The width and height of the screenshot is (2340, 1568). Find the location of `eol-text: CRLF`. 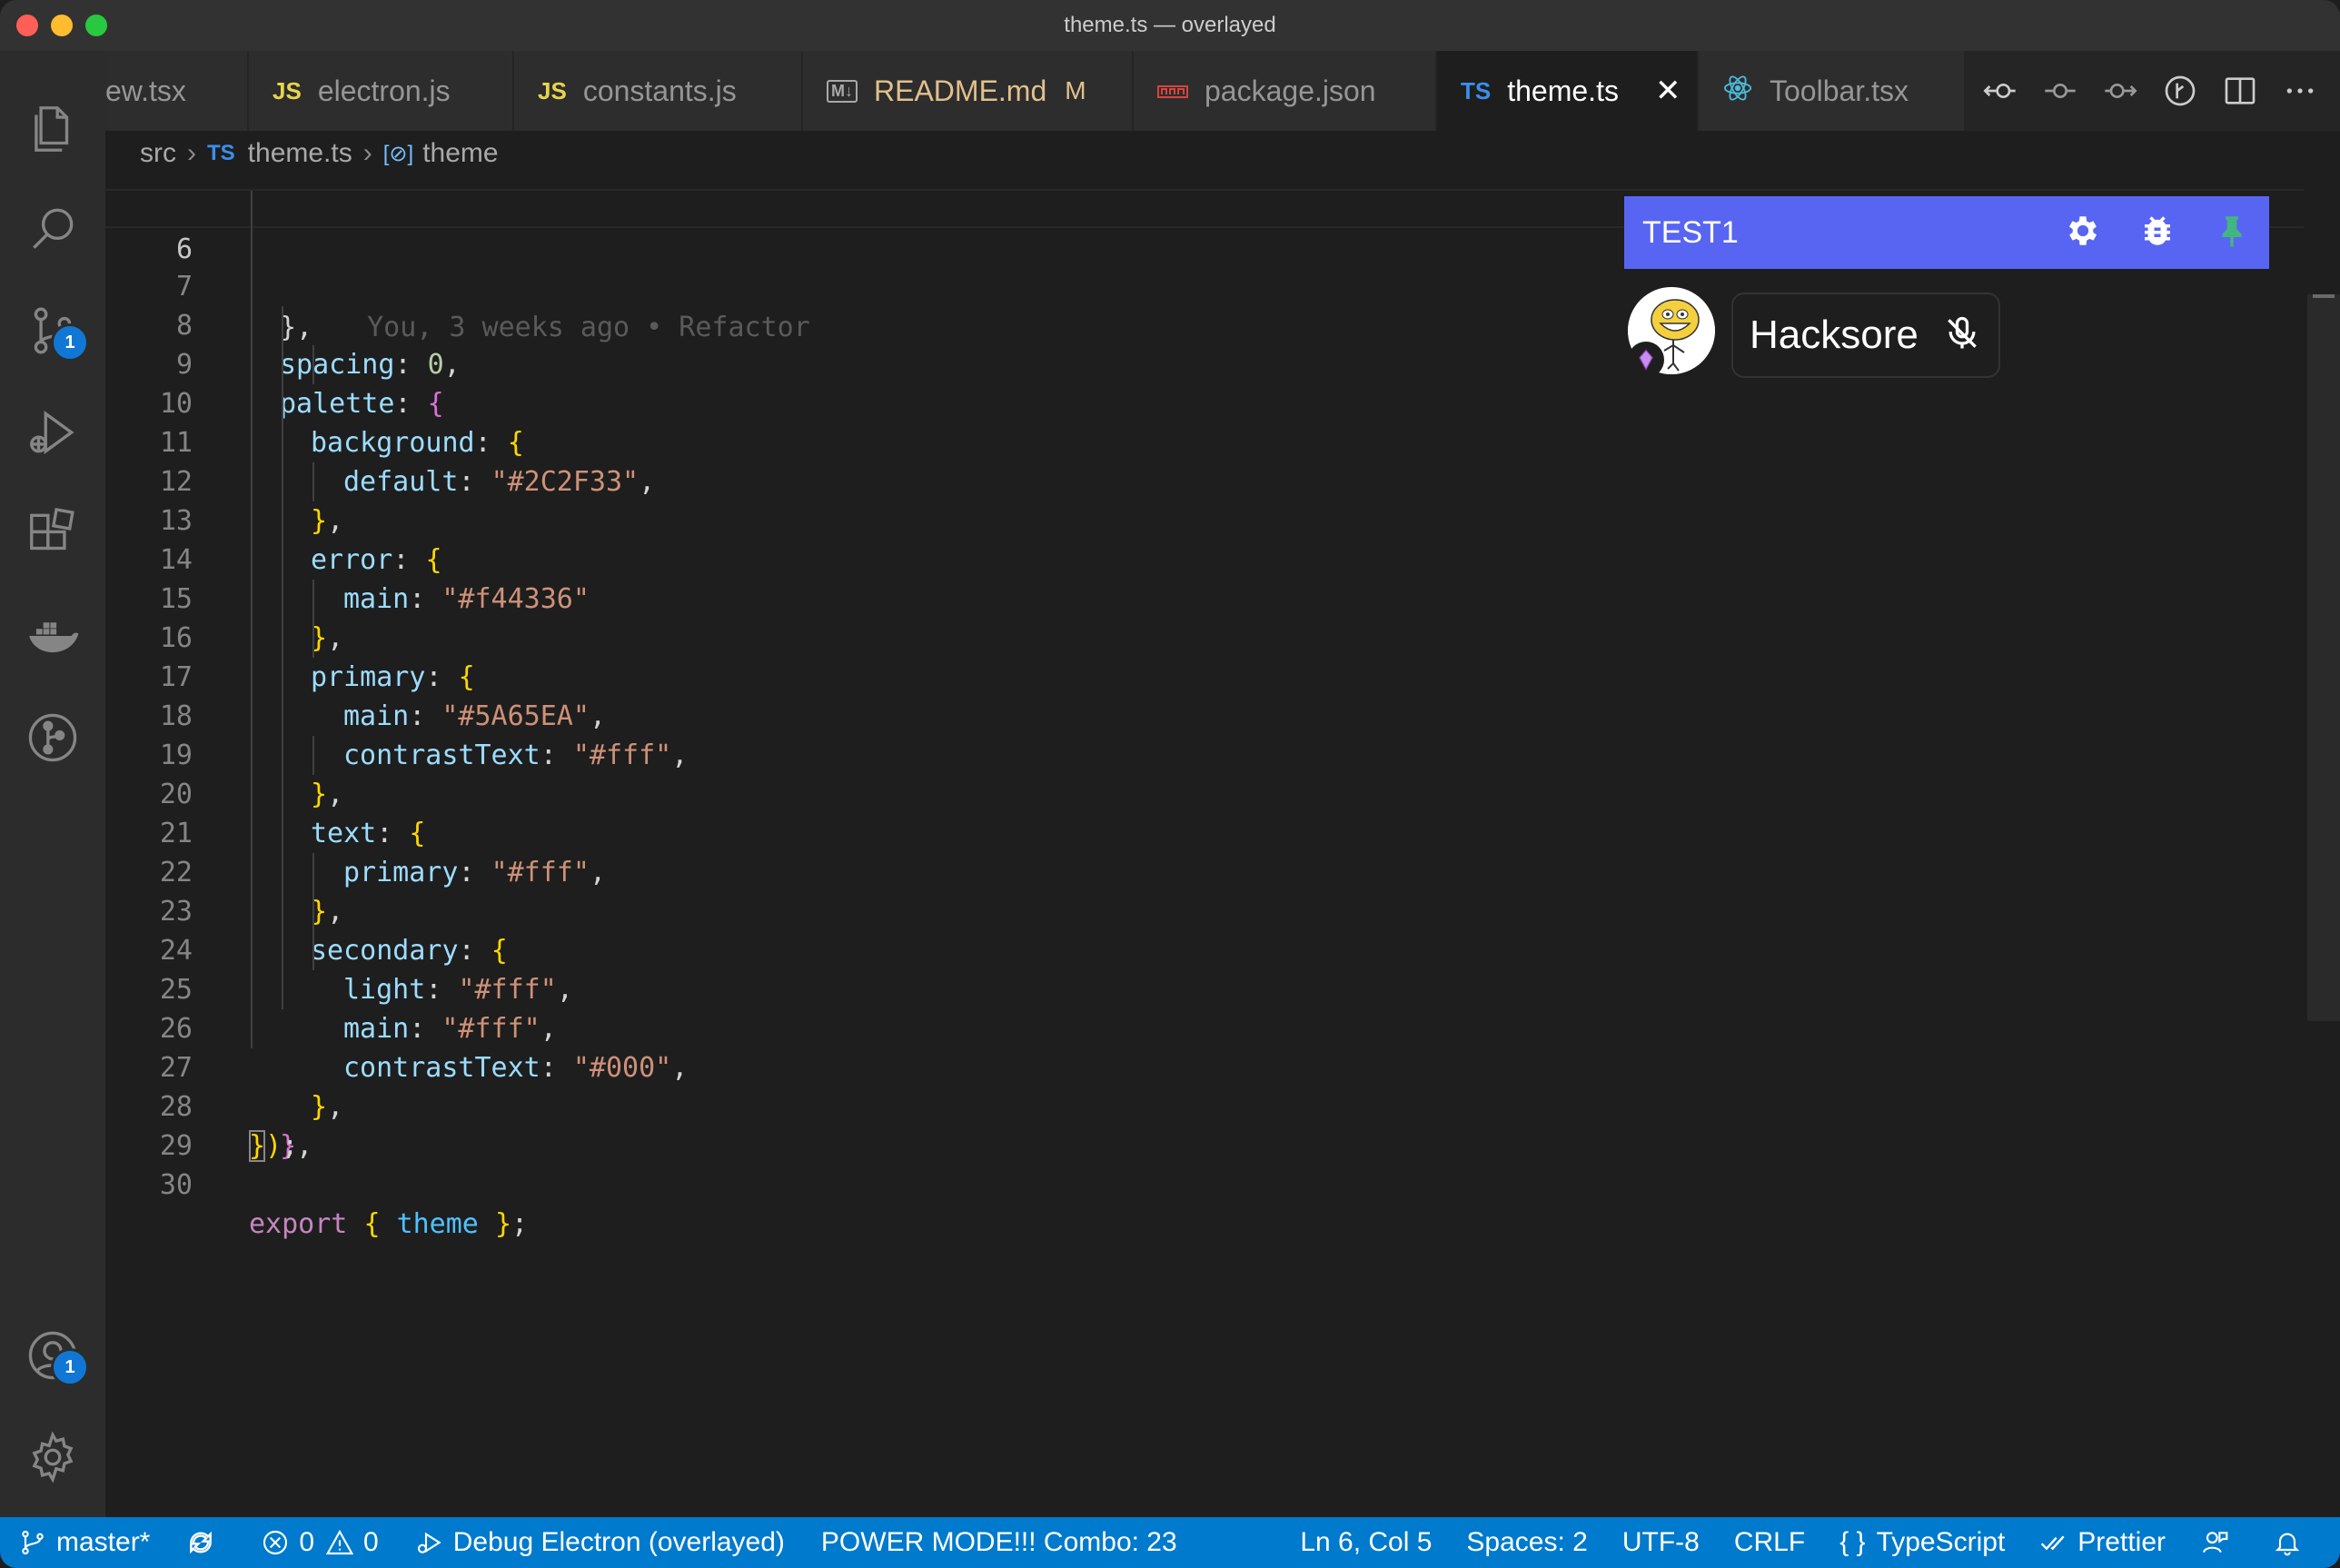

eol-text: CRLF is located at coordinates (1770, 1542).